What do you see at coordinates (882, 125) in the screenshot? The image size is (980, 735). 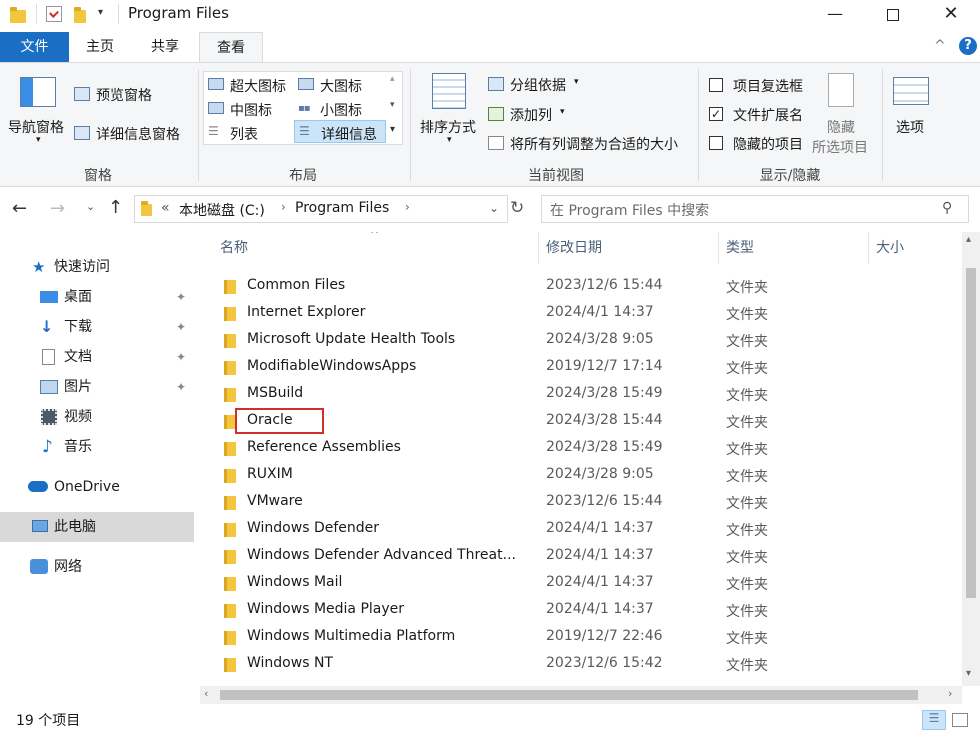 I see `divider` at bounding box center [882, 125].